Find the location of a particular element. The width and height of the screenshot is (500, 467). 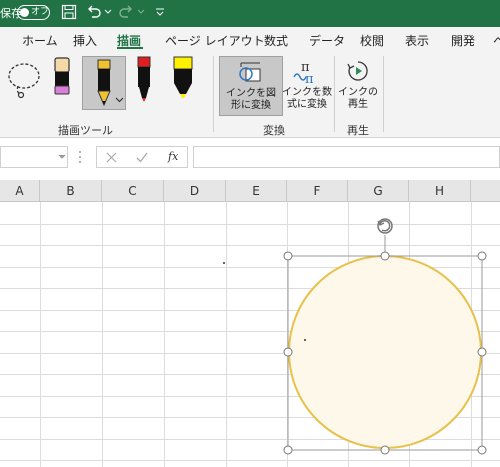

formula-buttons: fx is located at coordinates (142, 157).